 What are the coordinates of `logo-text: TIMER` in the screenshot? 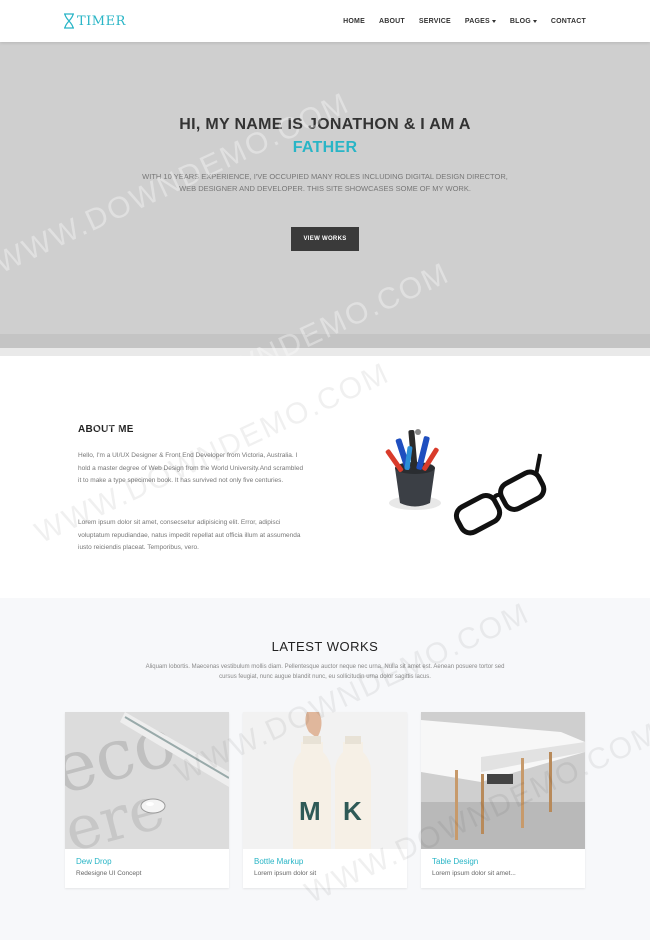 It's located at (101, 21).